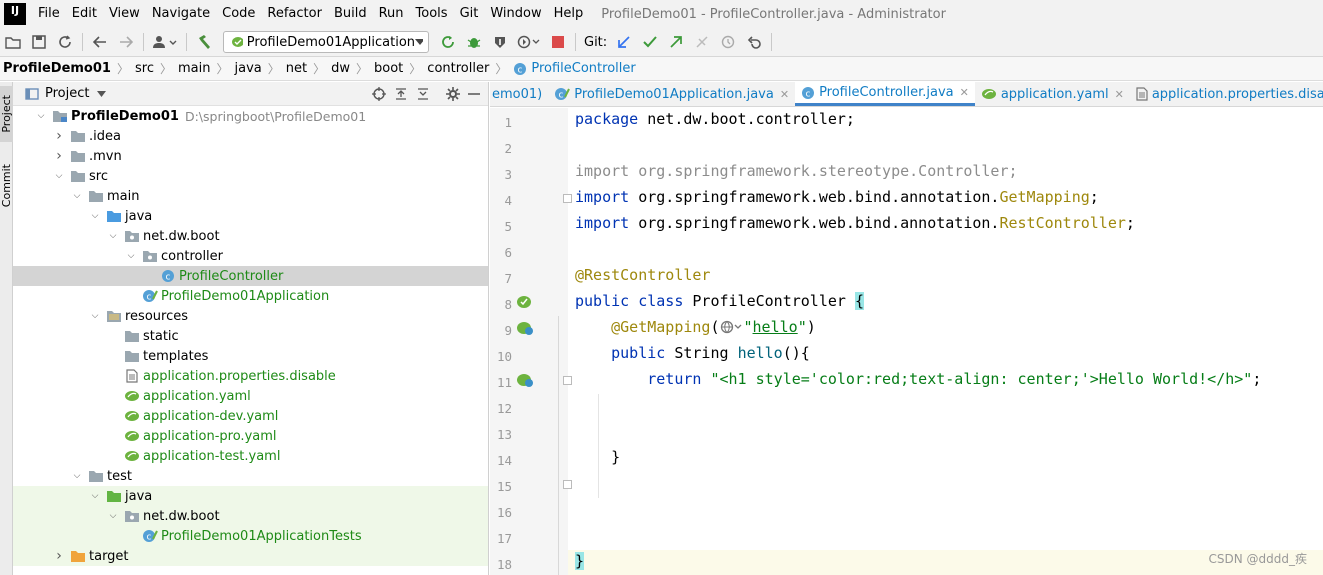 This screenshot has width=1323, height=575. What do you see at coordinates (165, 42) in the screenshot?
I see `user-dropdown-icon` at bounding box center [165, 42].